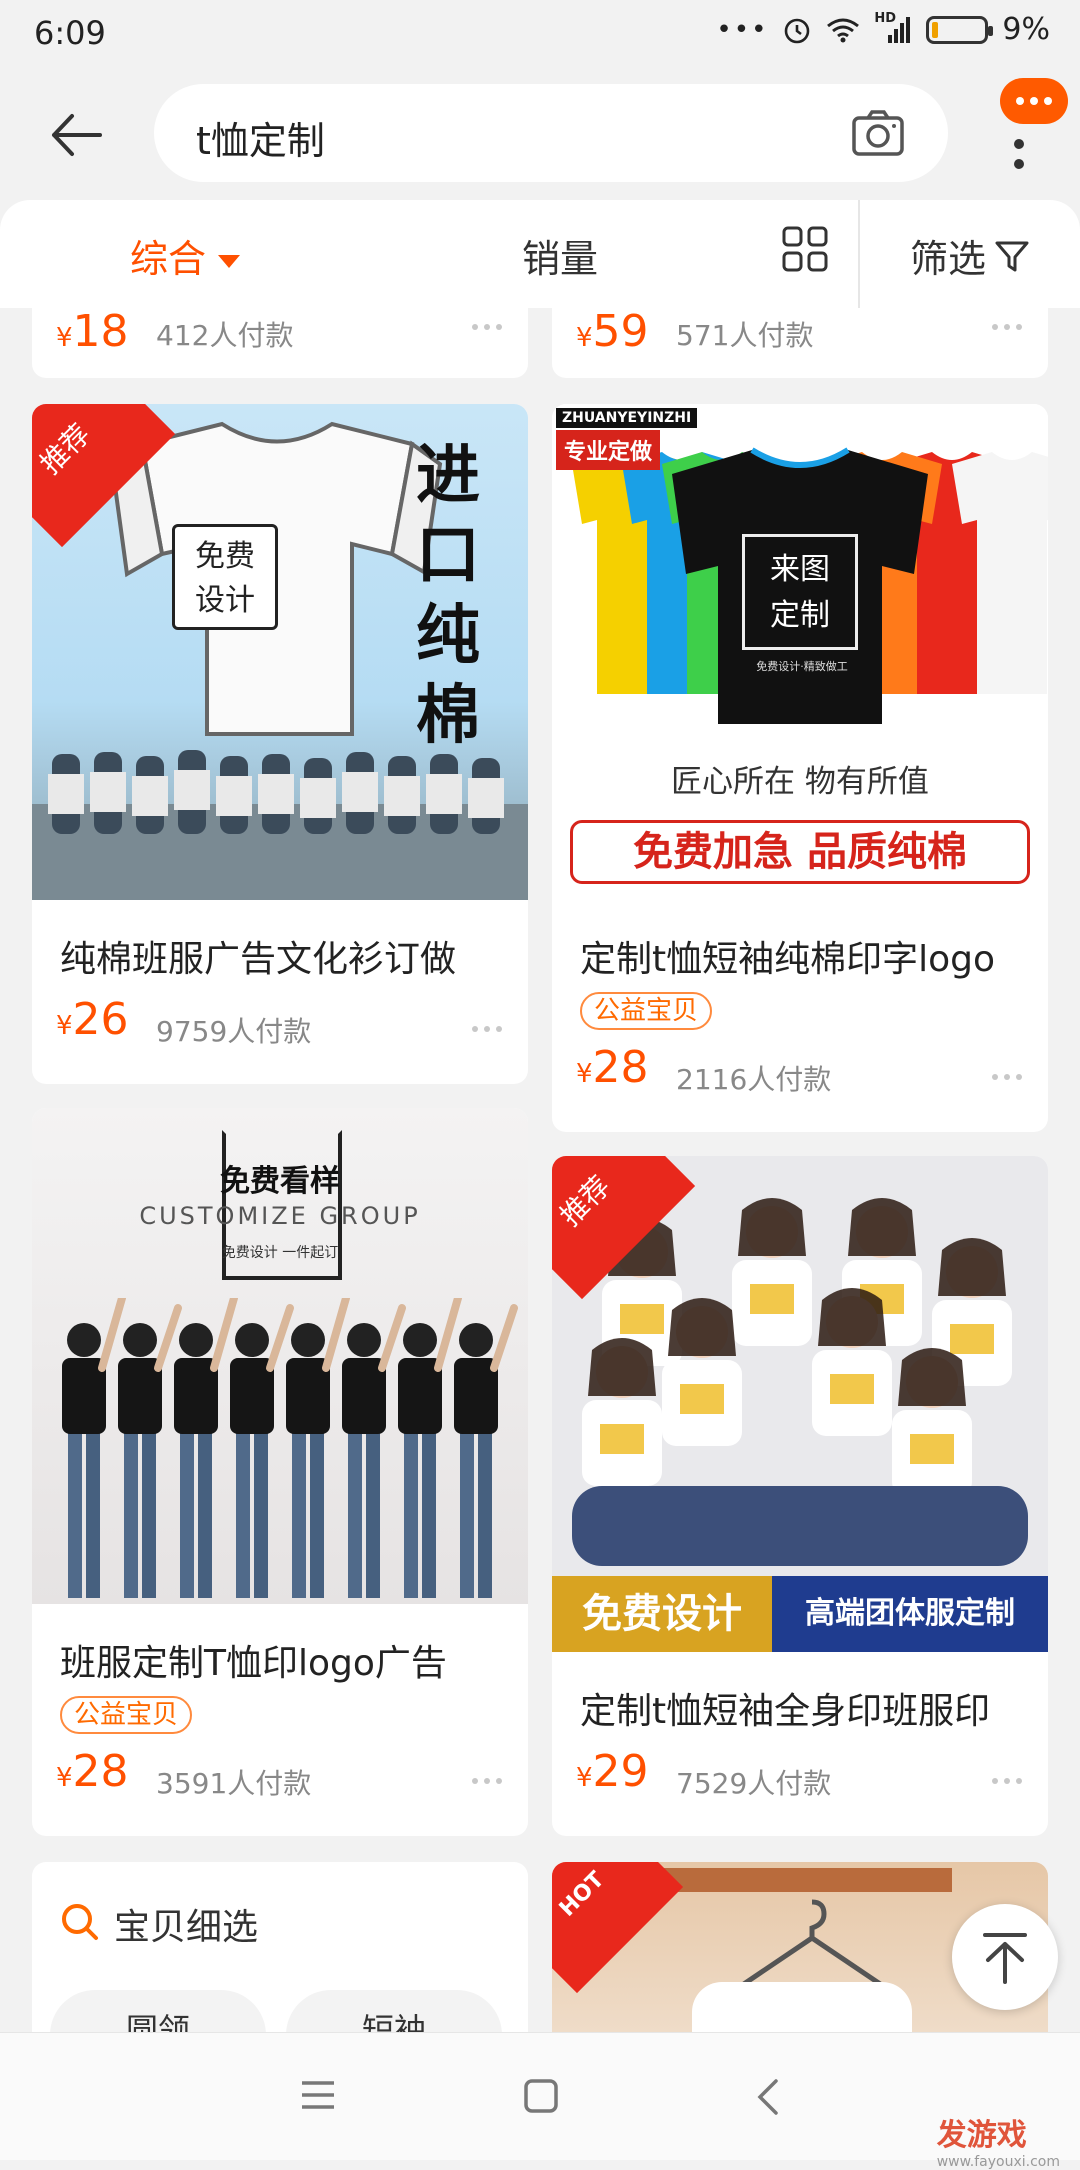  Describe the element at coordinates (318, 2095) in the screenshot. I see `menu-icon` at that location.